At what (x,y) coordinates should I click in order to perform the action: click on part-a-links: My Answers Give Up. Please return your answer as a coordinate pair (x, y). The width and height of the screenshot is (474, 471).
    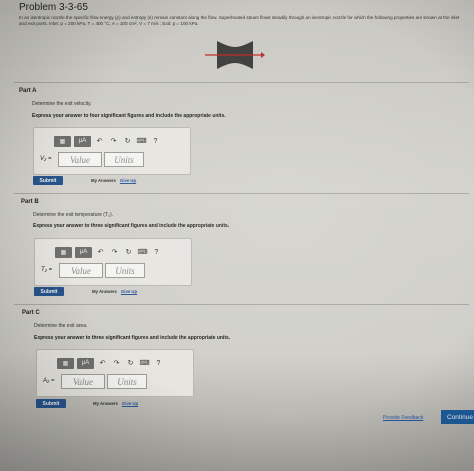
    Looking at the image, I should click on (113, 180).